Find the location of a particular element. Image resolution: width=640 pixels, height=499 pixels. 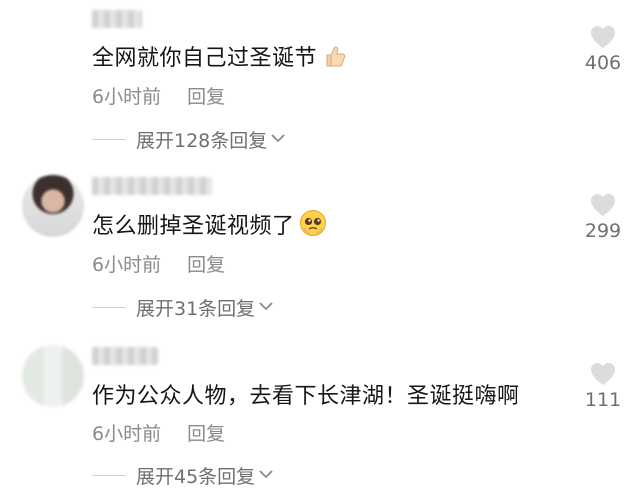

like-button: 111 is located at coordinates (603, 386).